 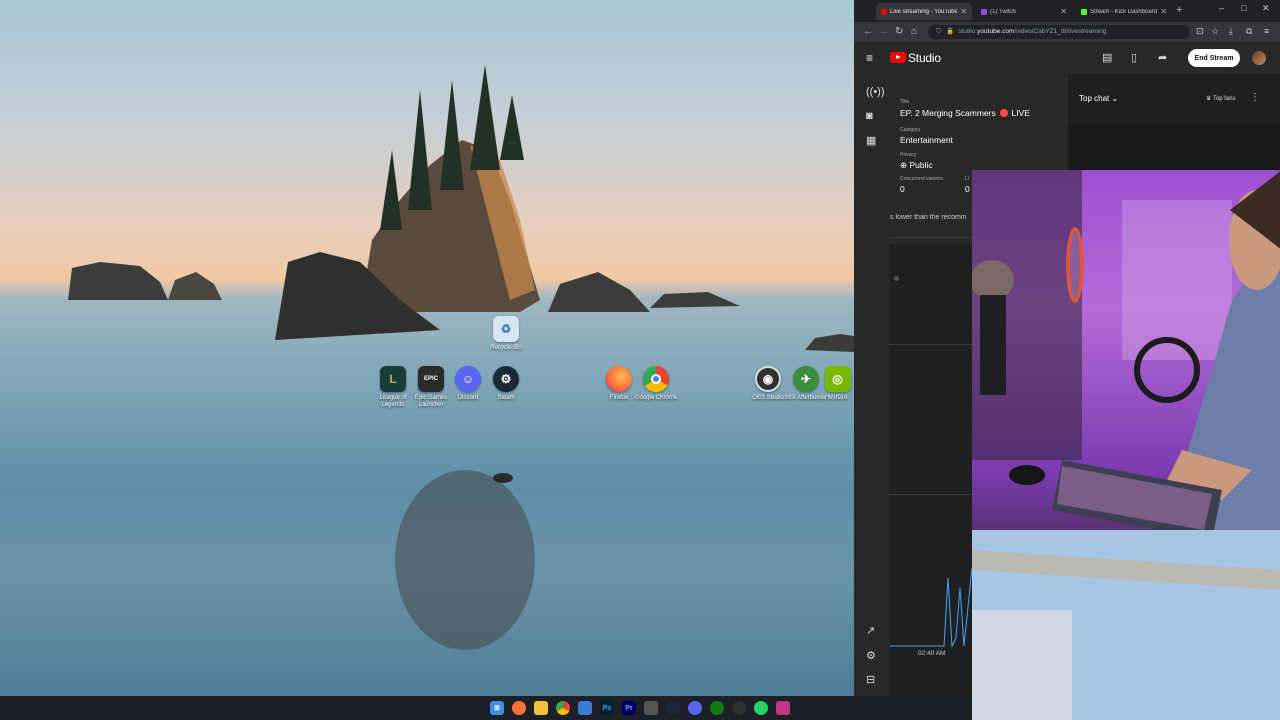 I want to click on home-icon: ⌂, so click(x=914, y=32).